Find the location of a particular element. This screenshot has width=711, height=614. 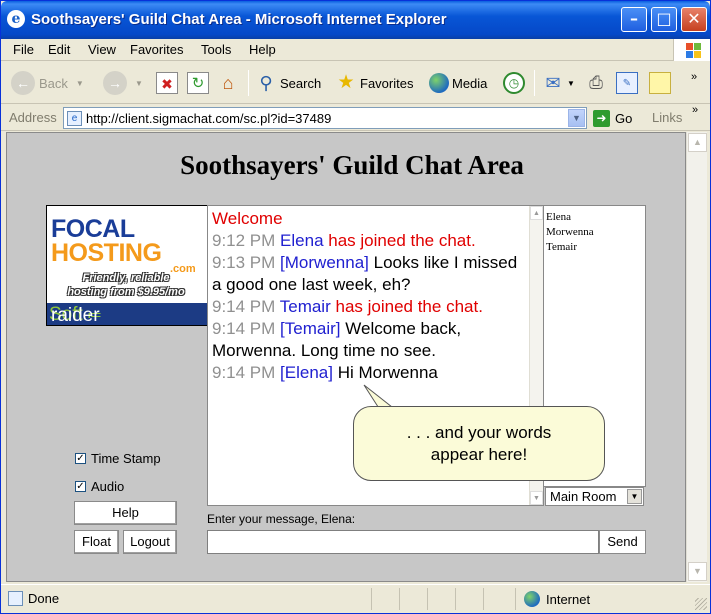

user-list-item: Morwenna is located at coordinates (594, 232).